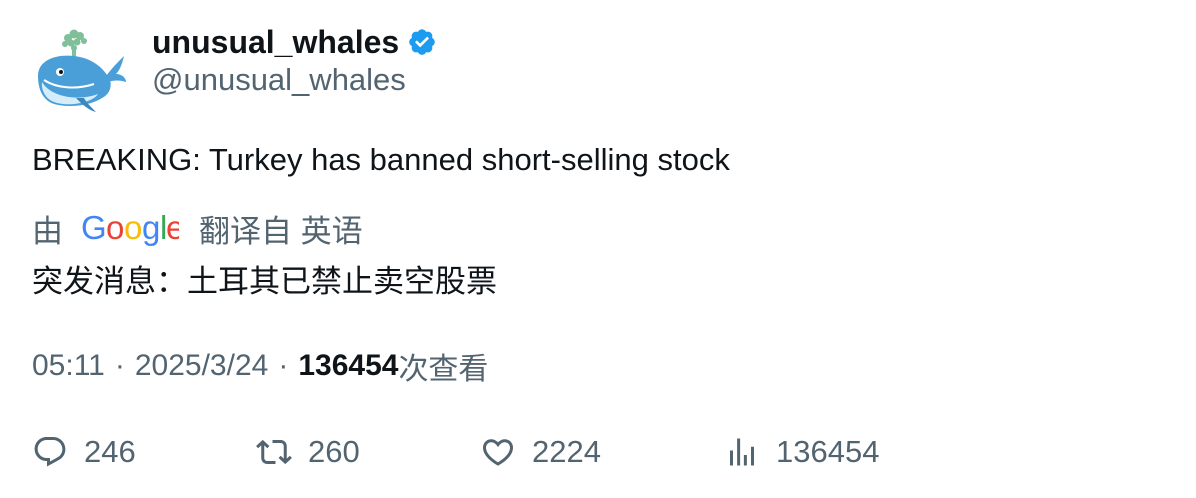  I want to click on like-count: 2224, so click(566, 451).